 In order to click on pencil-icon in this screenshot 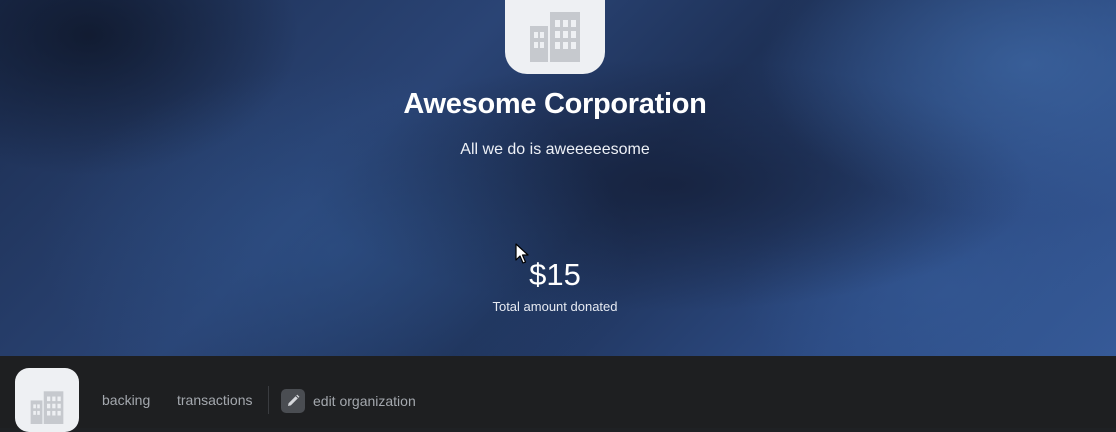, I will do `click(294, 400)`.